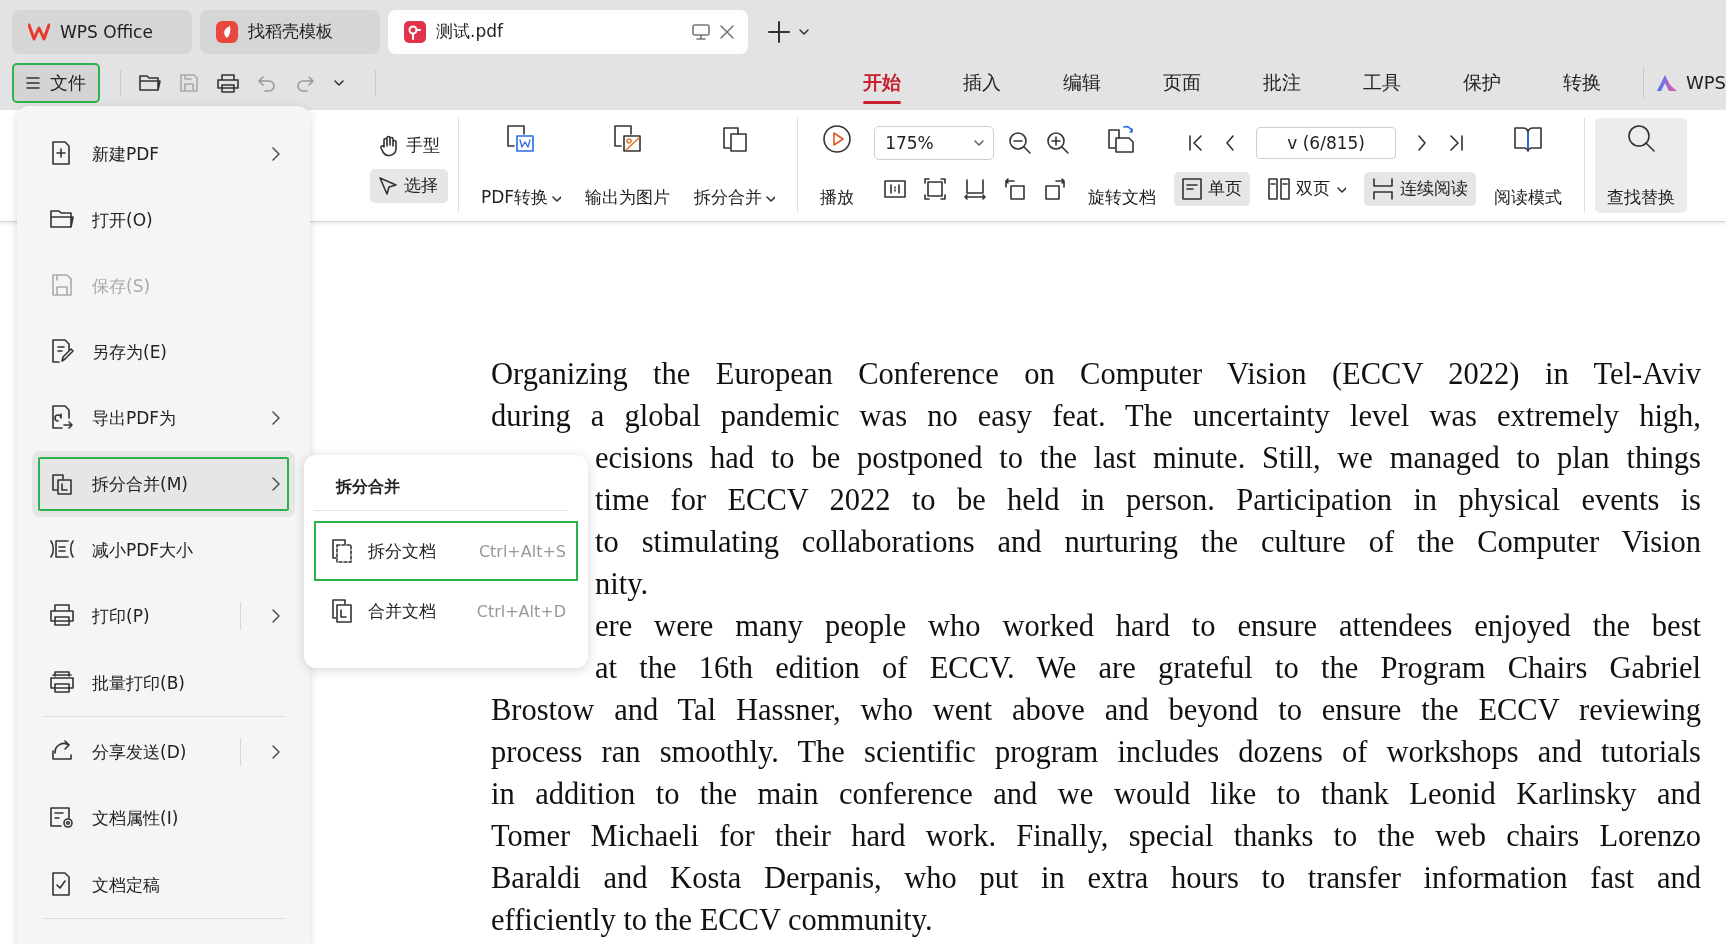 This screenshot has width=1726, height=944. What do you see at coordinates (389, 145) in the screenshot?
I see `hand-icon` at bounding box center [389, 145].